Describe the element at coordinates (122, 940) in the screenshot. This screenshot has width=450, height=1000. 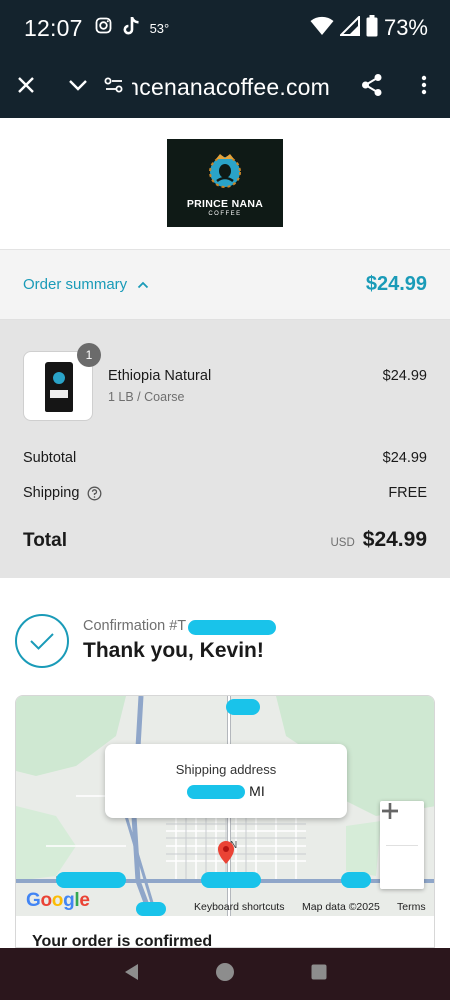
I see `order-confirmed-heading: Your order is confirmed` at that location.